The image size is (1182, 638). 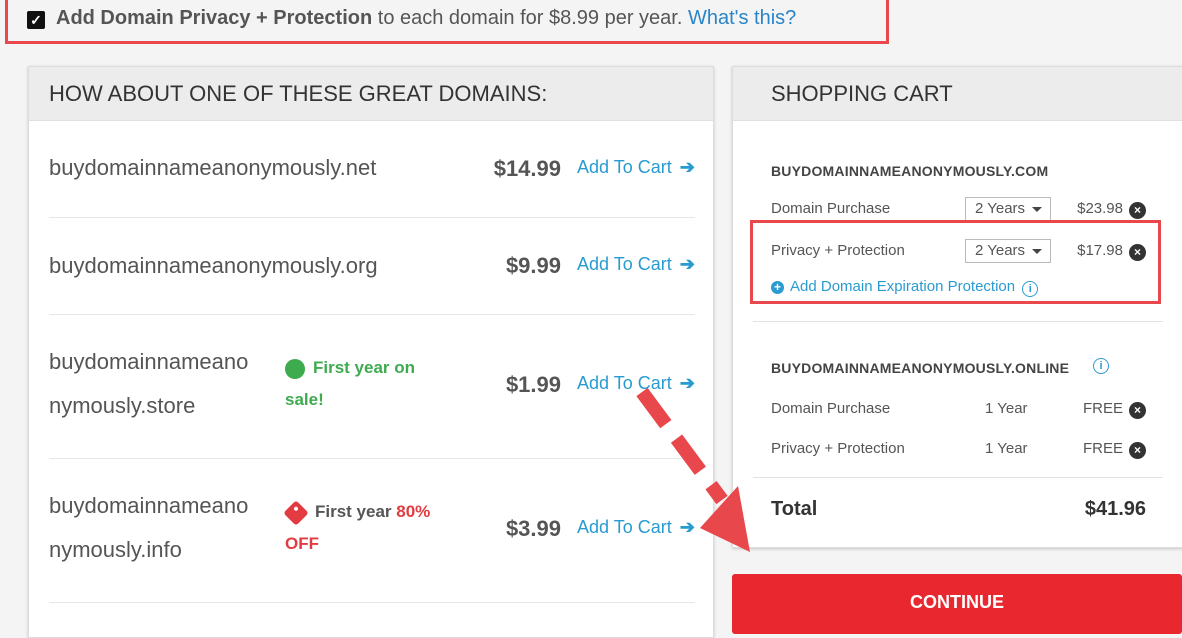 What do you see at coordinates (1000, 208) in the screenshot?
I see `term-select-value: 2 Years` at bounding box center [1000, 208].